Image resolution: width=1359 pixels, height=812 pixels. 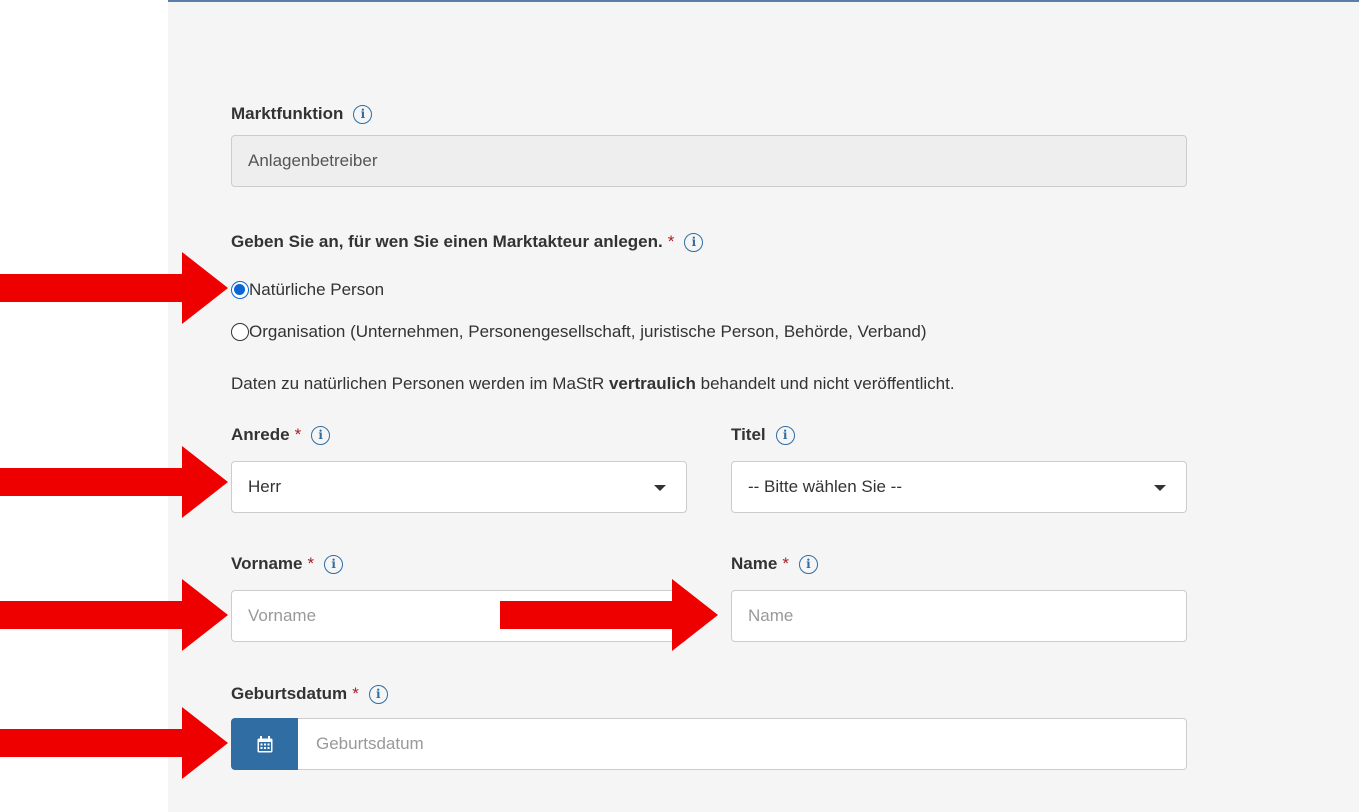 I want to click on vorname-placeholder: Vorname, so click(x=282, y=615).